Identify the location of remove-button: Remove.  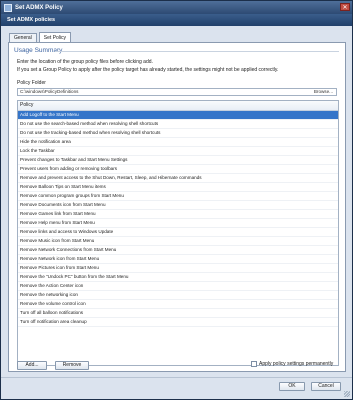
(72, 365).